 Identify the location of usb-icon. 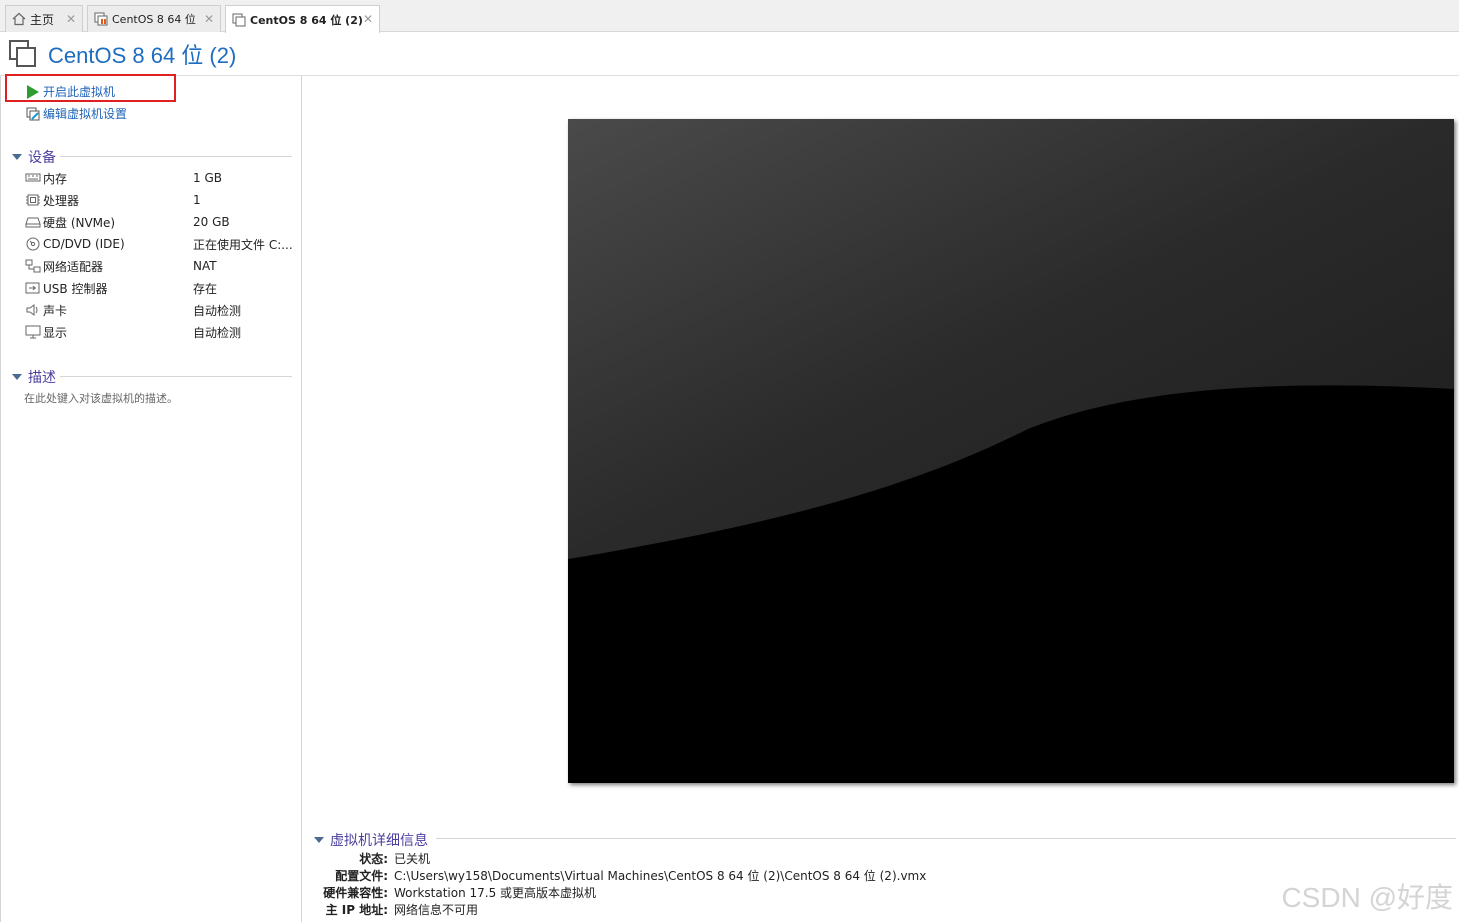
(33, 288).